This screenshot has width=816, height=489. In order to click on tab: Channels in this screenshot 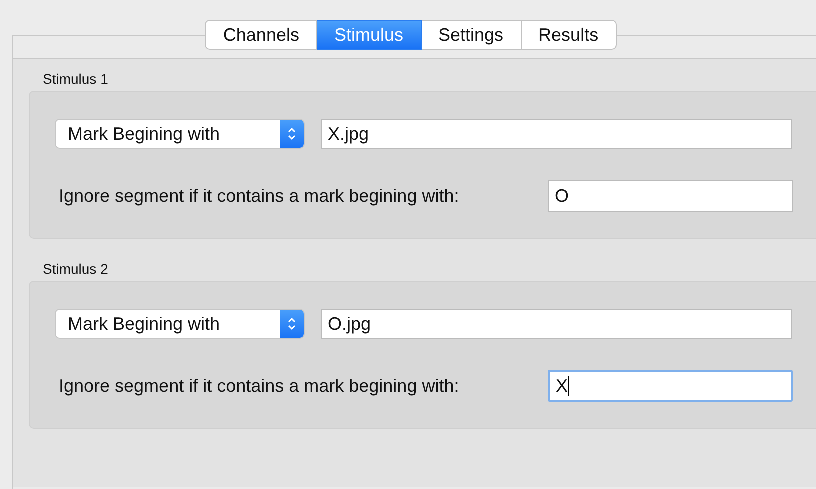, I will do `click(261, 35)`.